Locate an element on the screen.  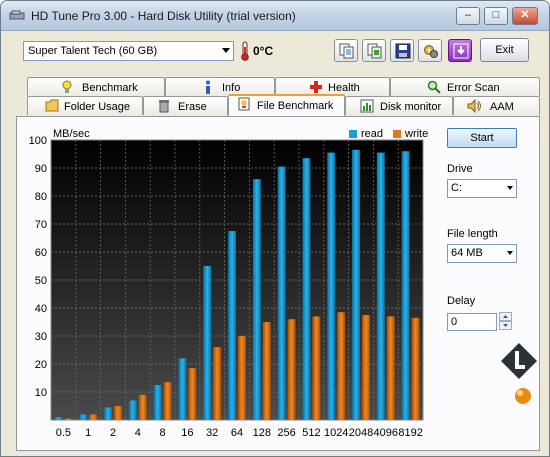
arrow-up-icon is located at coordinates (505, 316).